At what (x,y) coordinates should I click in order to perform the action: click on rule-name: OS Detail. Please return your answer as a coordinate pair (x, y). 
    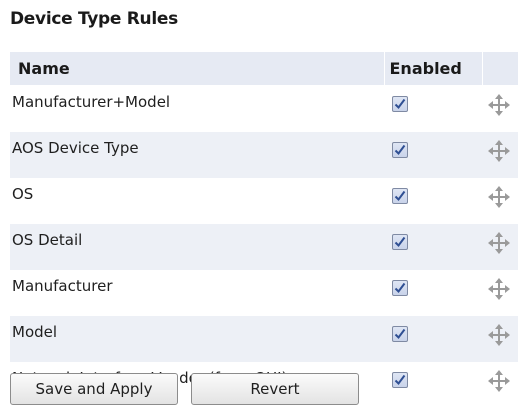
    Looking at the image, I should click on (197, 247).